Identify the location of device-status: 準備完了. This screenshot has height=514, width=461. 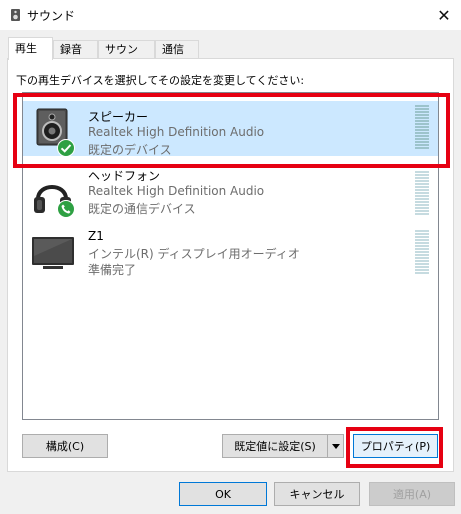
(112, 270).